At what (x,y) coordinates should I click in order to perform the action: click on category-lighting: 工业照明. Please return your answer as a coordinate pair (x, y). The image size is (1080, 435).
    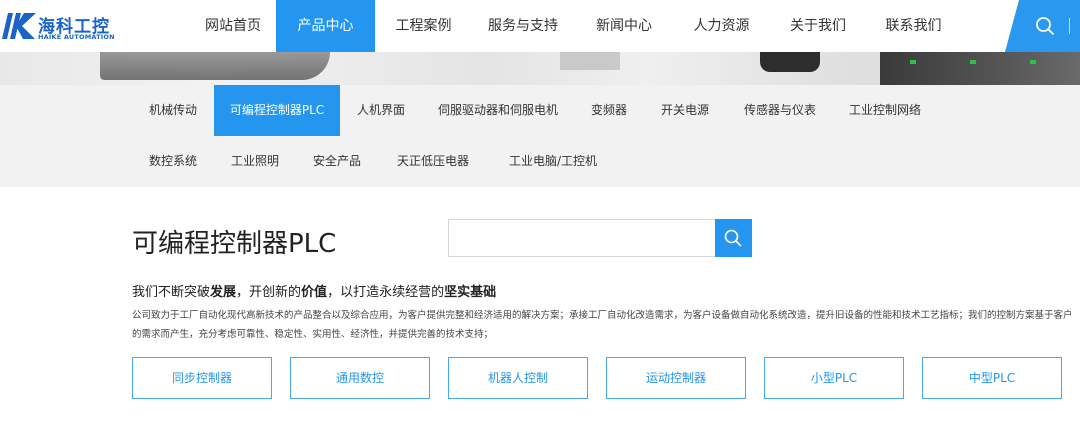
    Looking at the image, I should click on (255, 161).